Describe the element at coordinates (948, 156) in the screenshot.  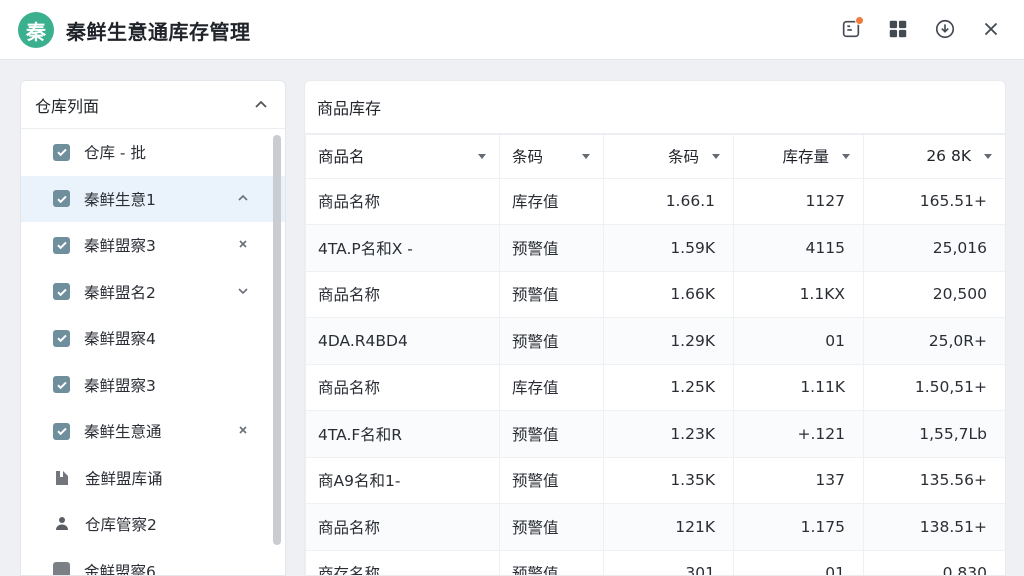
I see `column-header-label: 26 8K` at that location.